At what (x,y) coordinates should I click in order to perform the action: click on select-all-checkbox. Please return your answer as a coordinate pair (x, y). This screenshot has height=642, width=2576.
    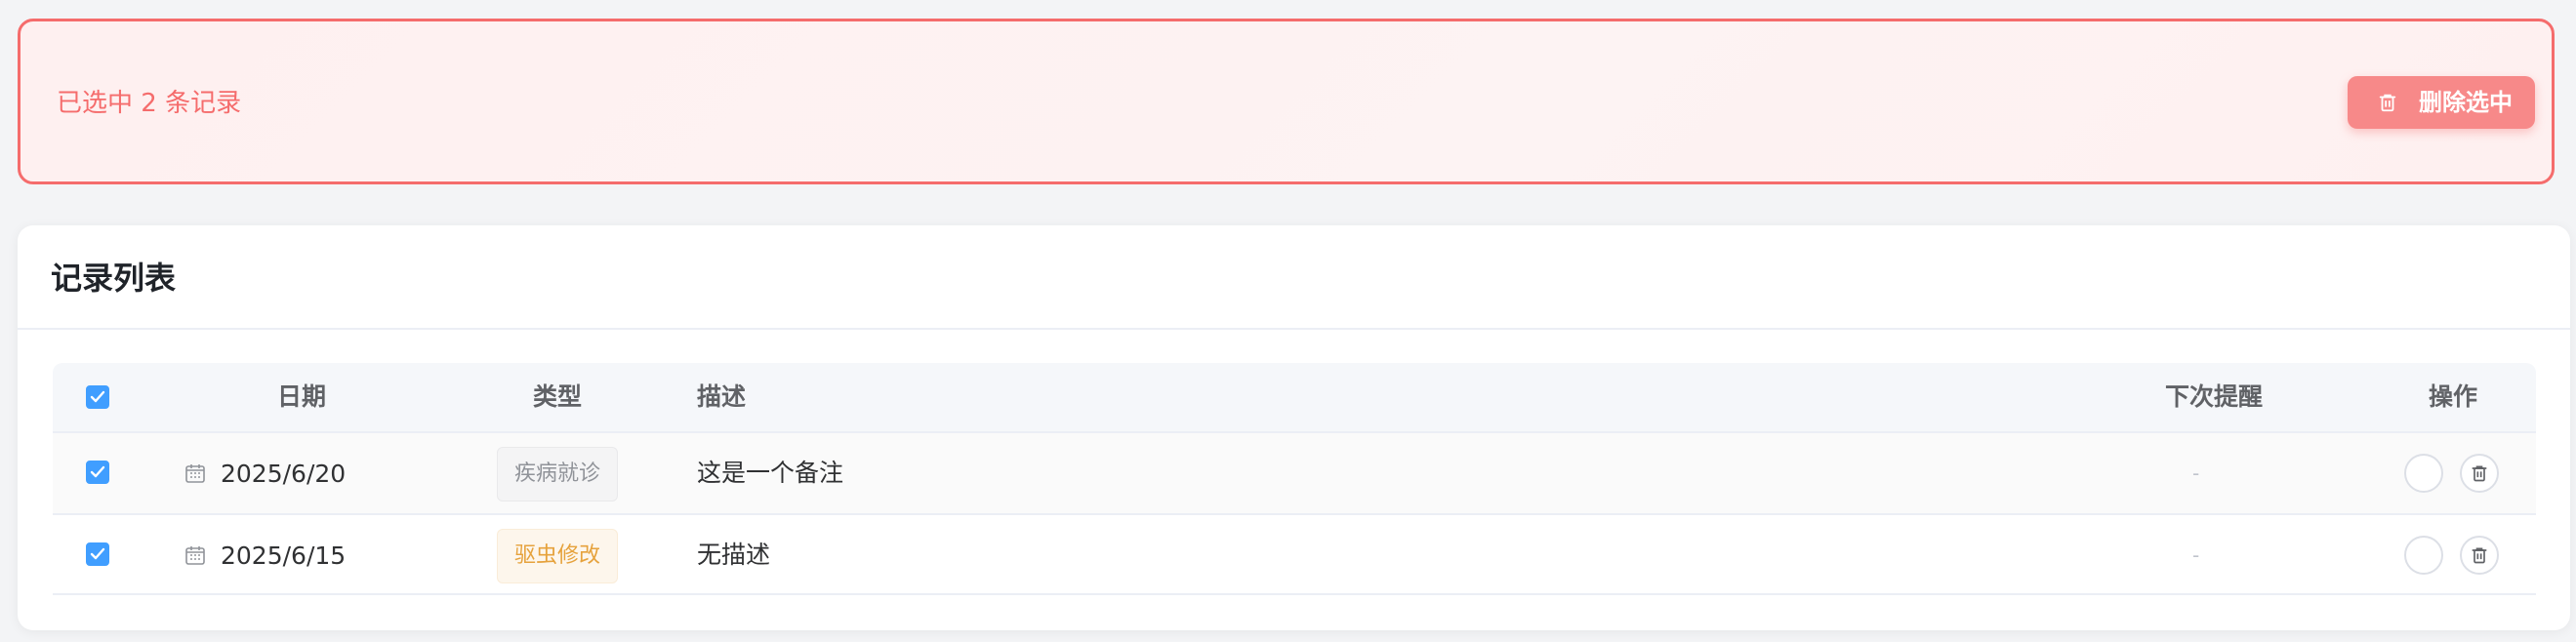
    Looking at the image, I should click on (97, 397).